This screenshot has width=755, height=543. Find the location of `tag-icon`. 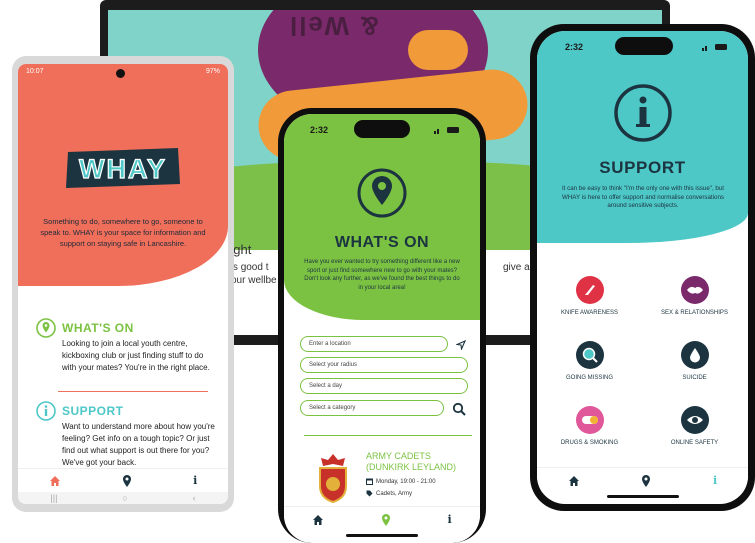

tag-icon is located at coordinates (369, 493).